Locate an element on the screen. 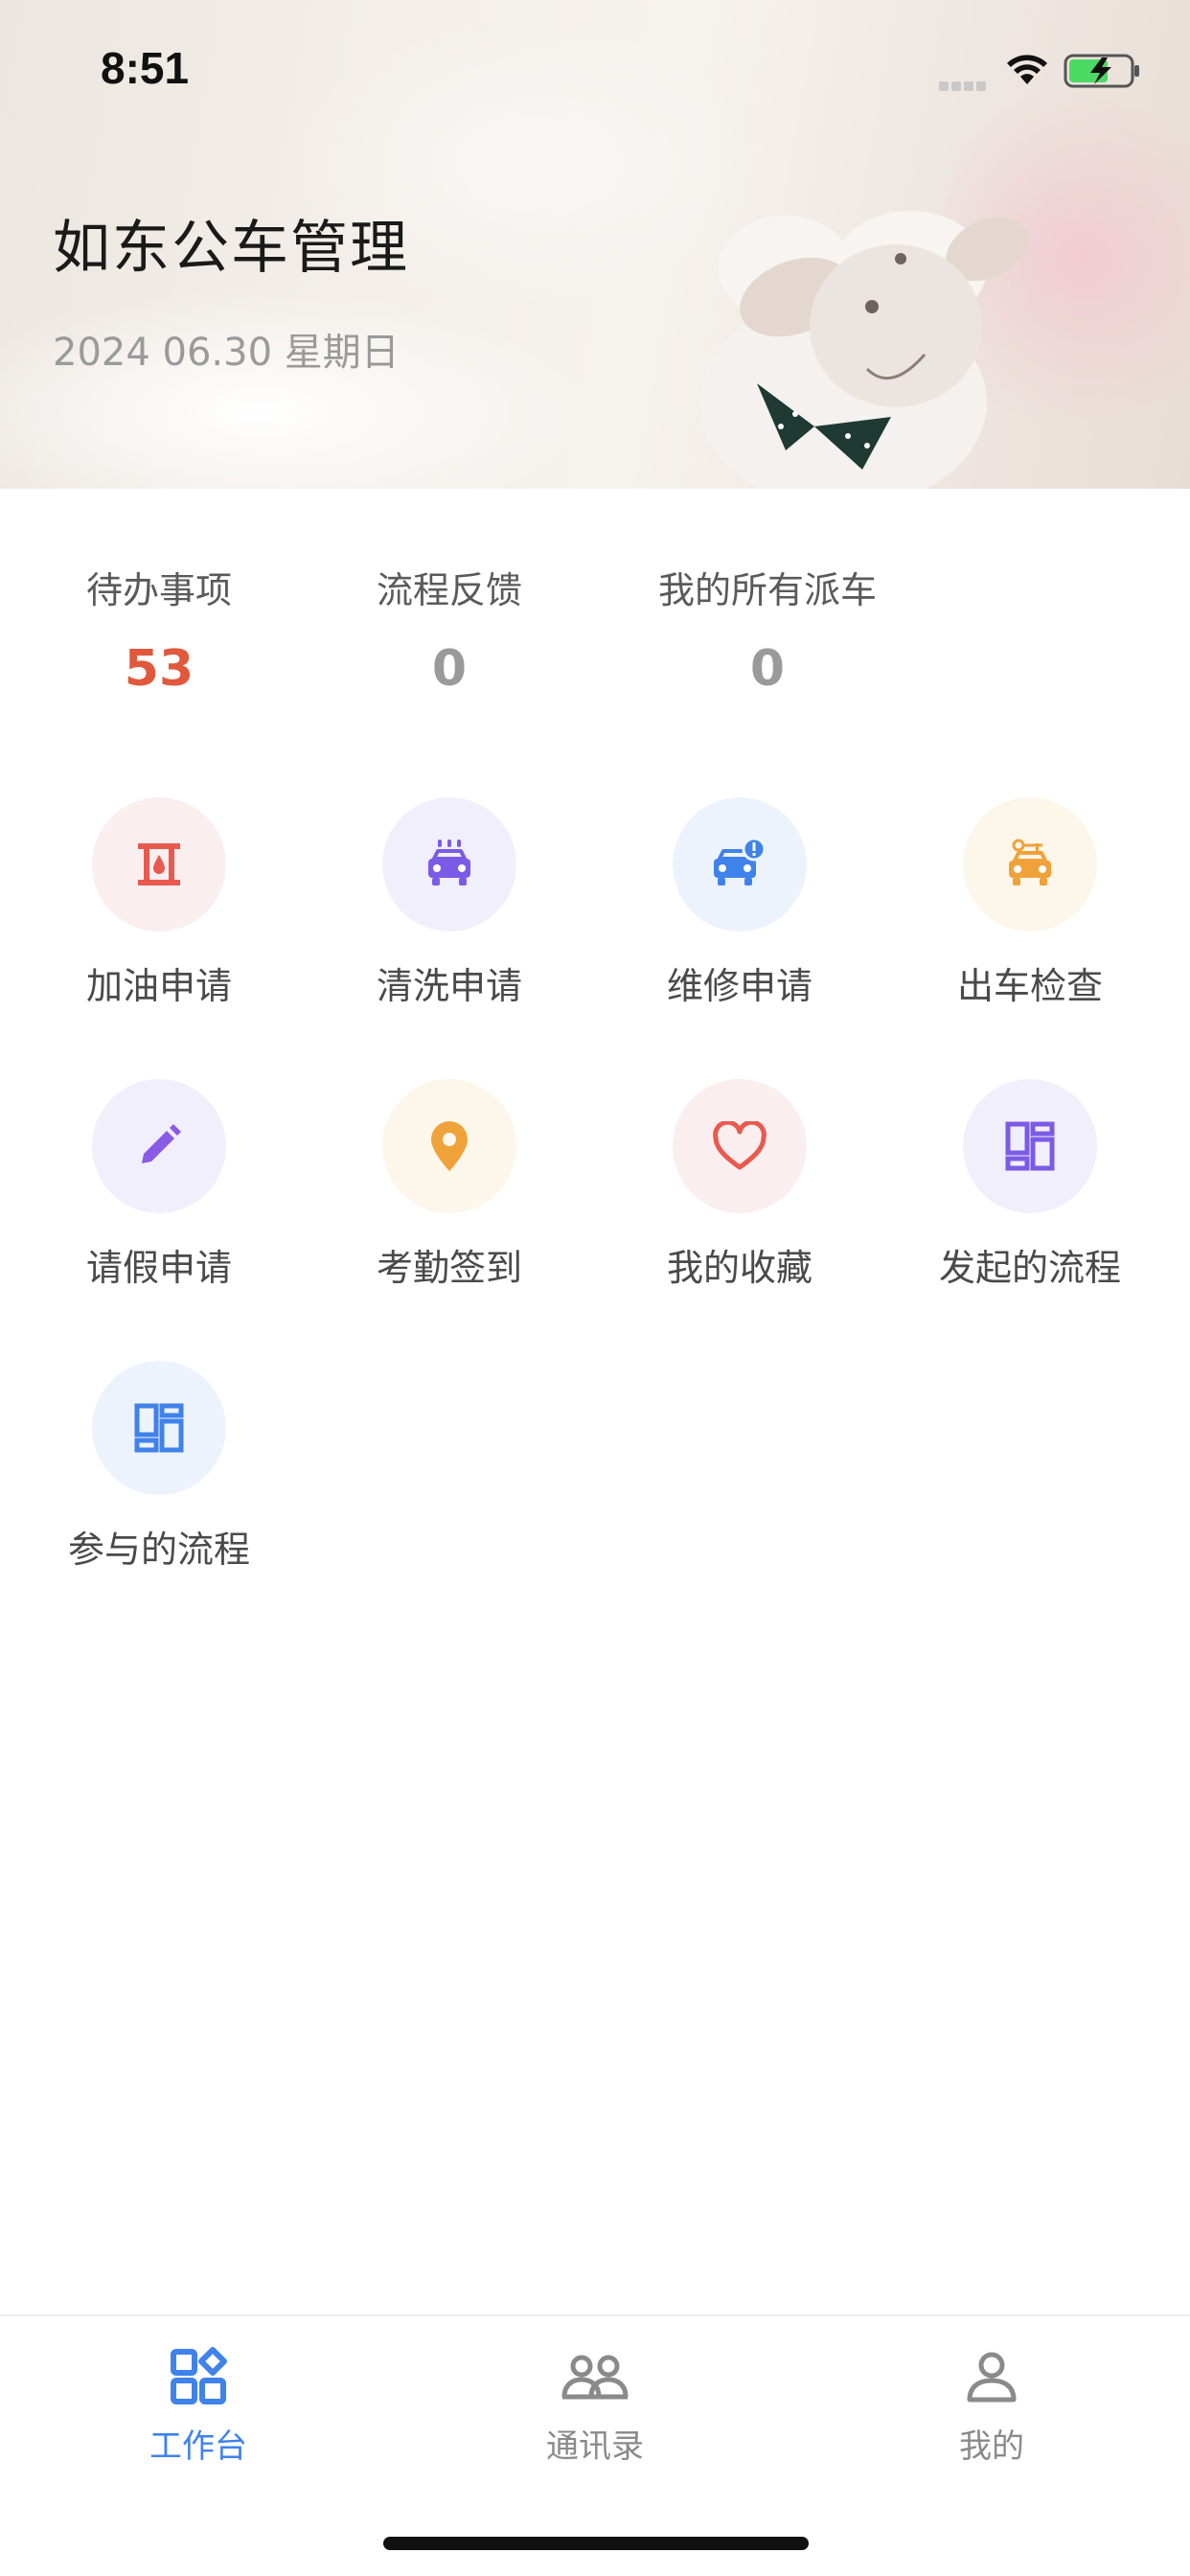 This screenshot has height=2576, width=1190. function-car-wash-application: 清洗申请 is located at coordinates (450, 903).